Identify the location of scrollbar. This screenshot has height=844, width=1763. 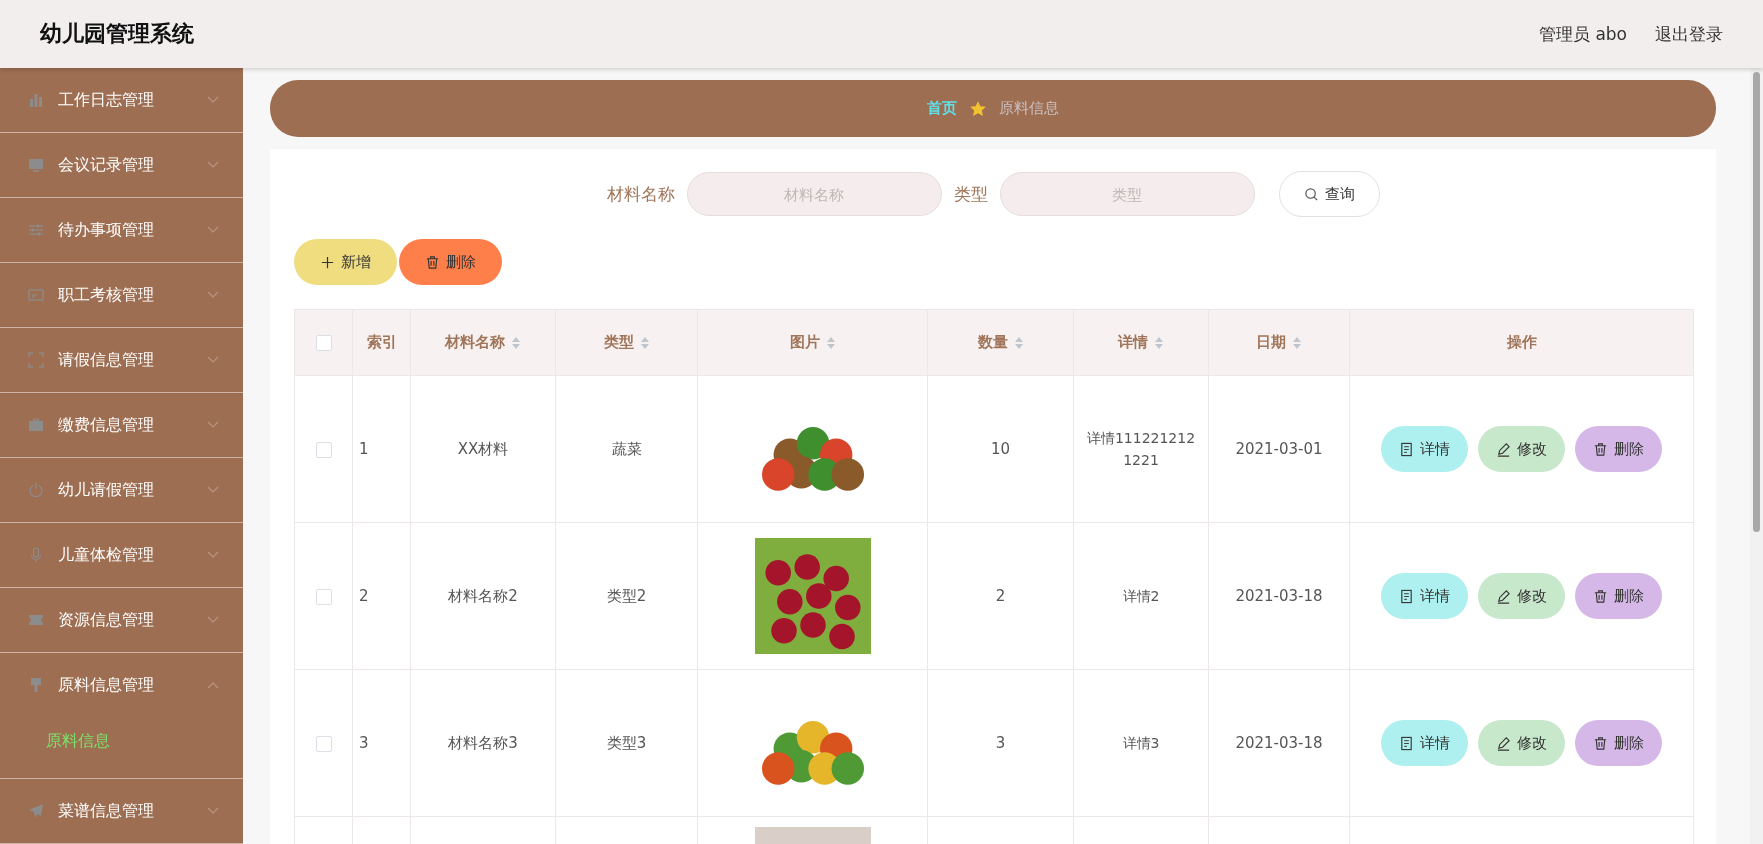
(1756, 456).